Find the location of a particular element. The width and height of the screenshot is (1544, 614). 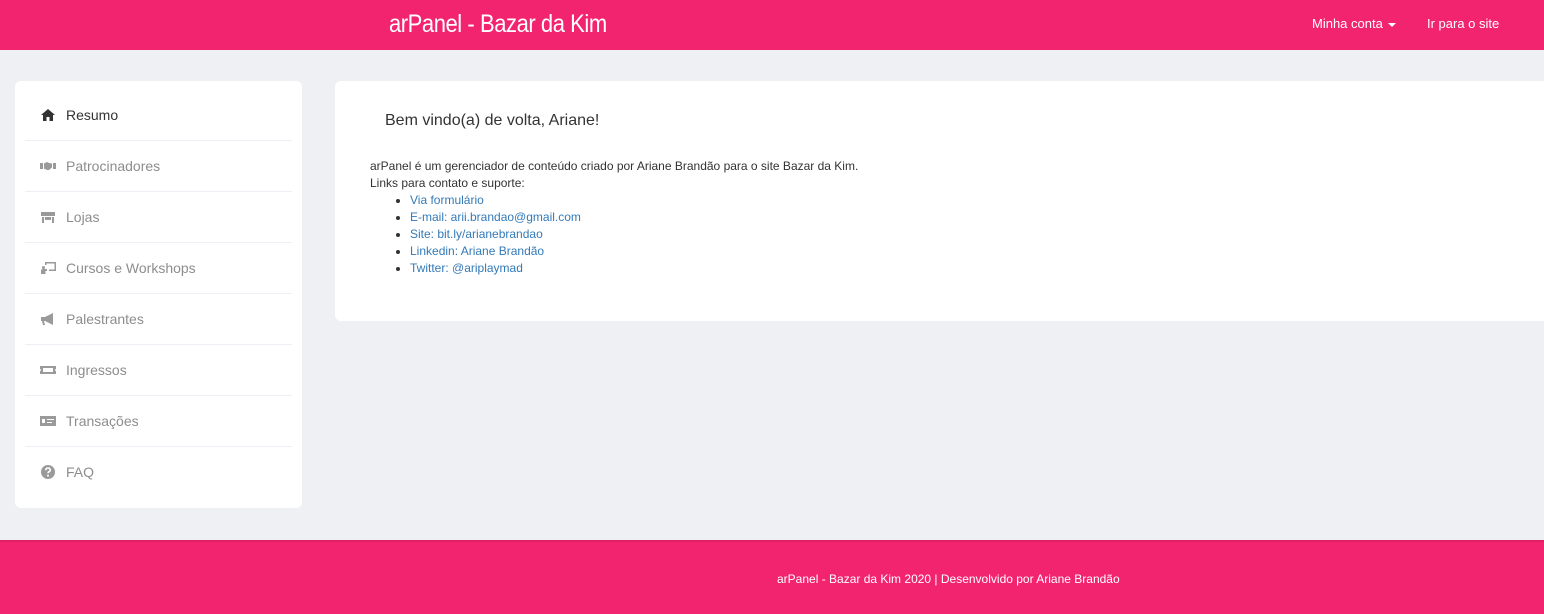

handshake-icon is located at coordinates (48, 166).